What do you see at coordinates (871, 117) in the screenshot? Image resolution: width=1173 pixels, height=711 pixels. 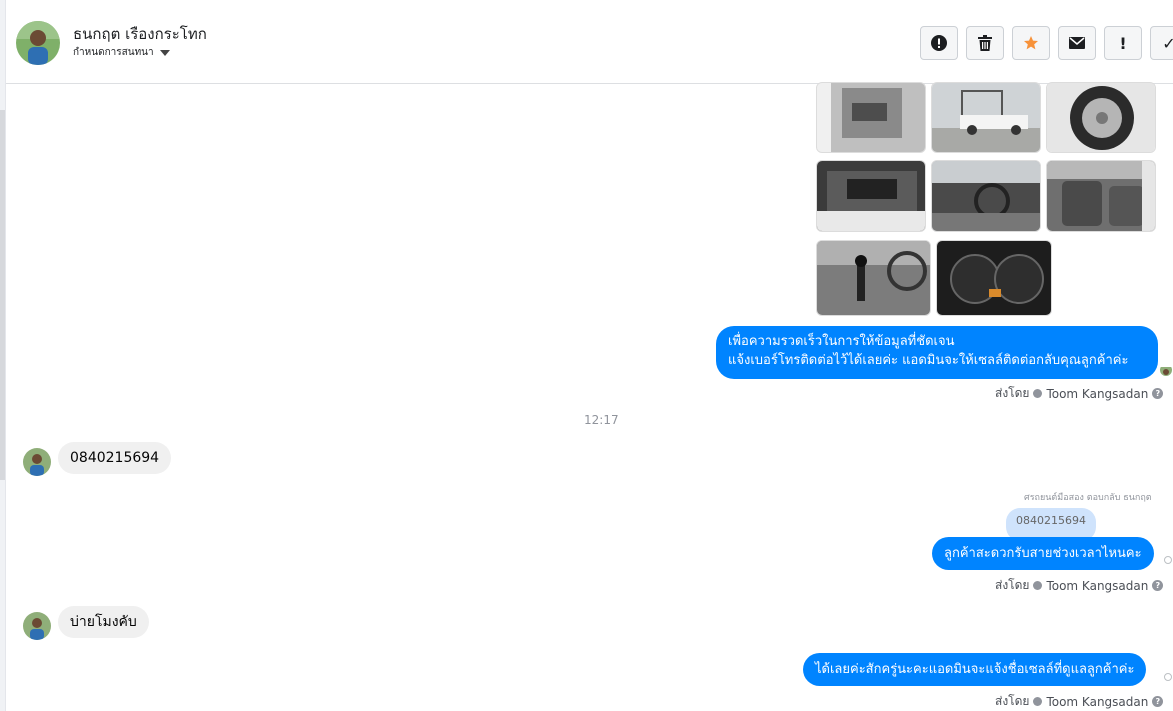 I see `car-photo-door` at bounding box center [871, 117].